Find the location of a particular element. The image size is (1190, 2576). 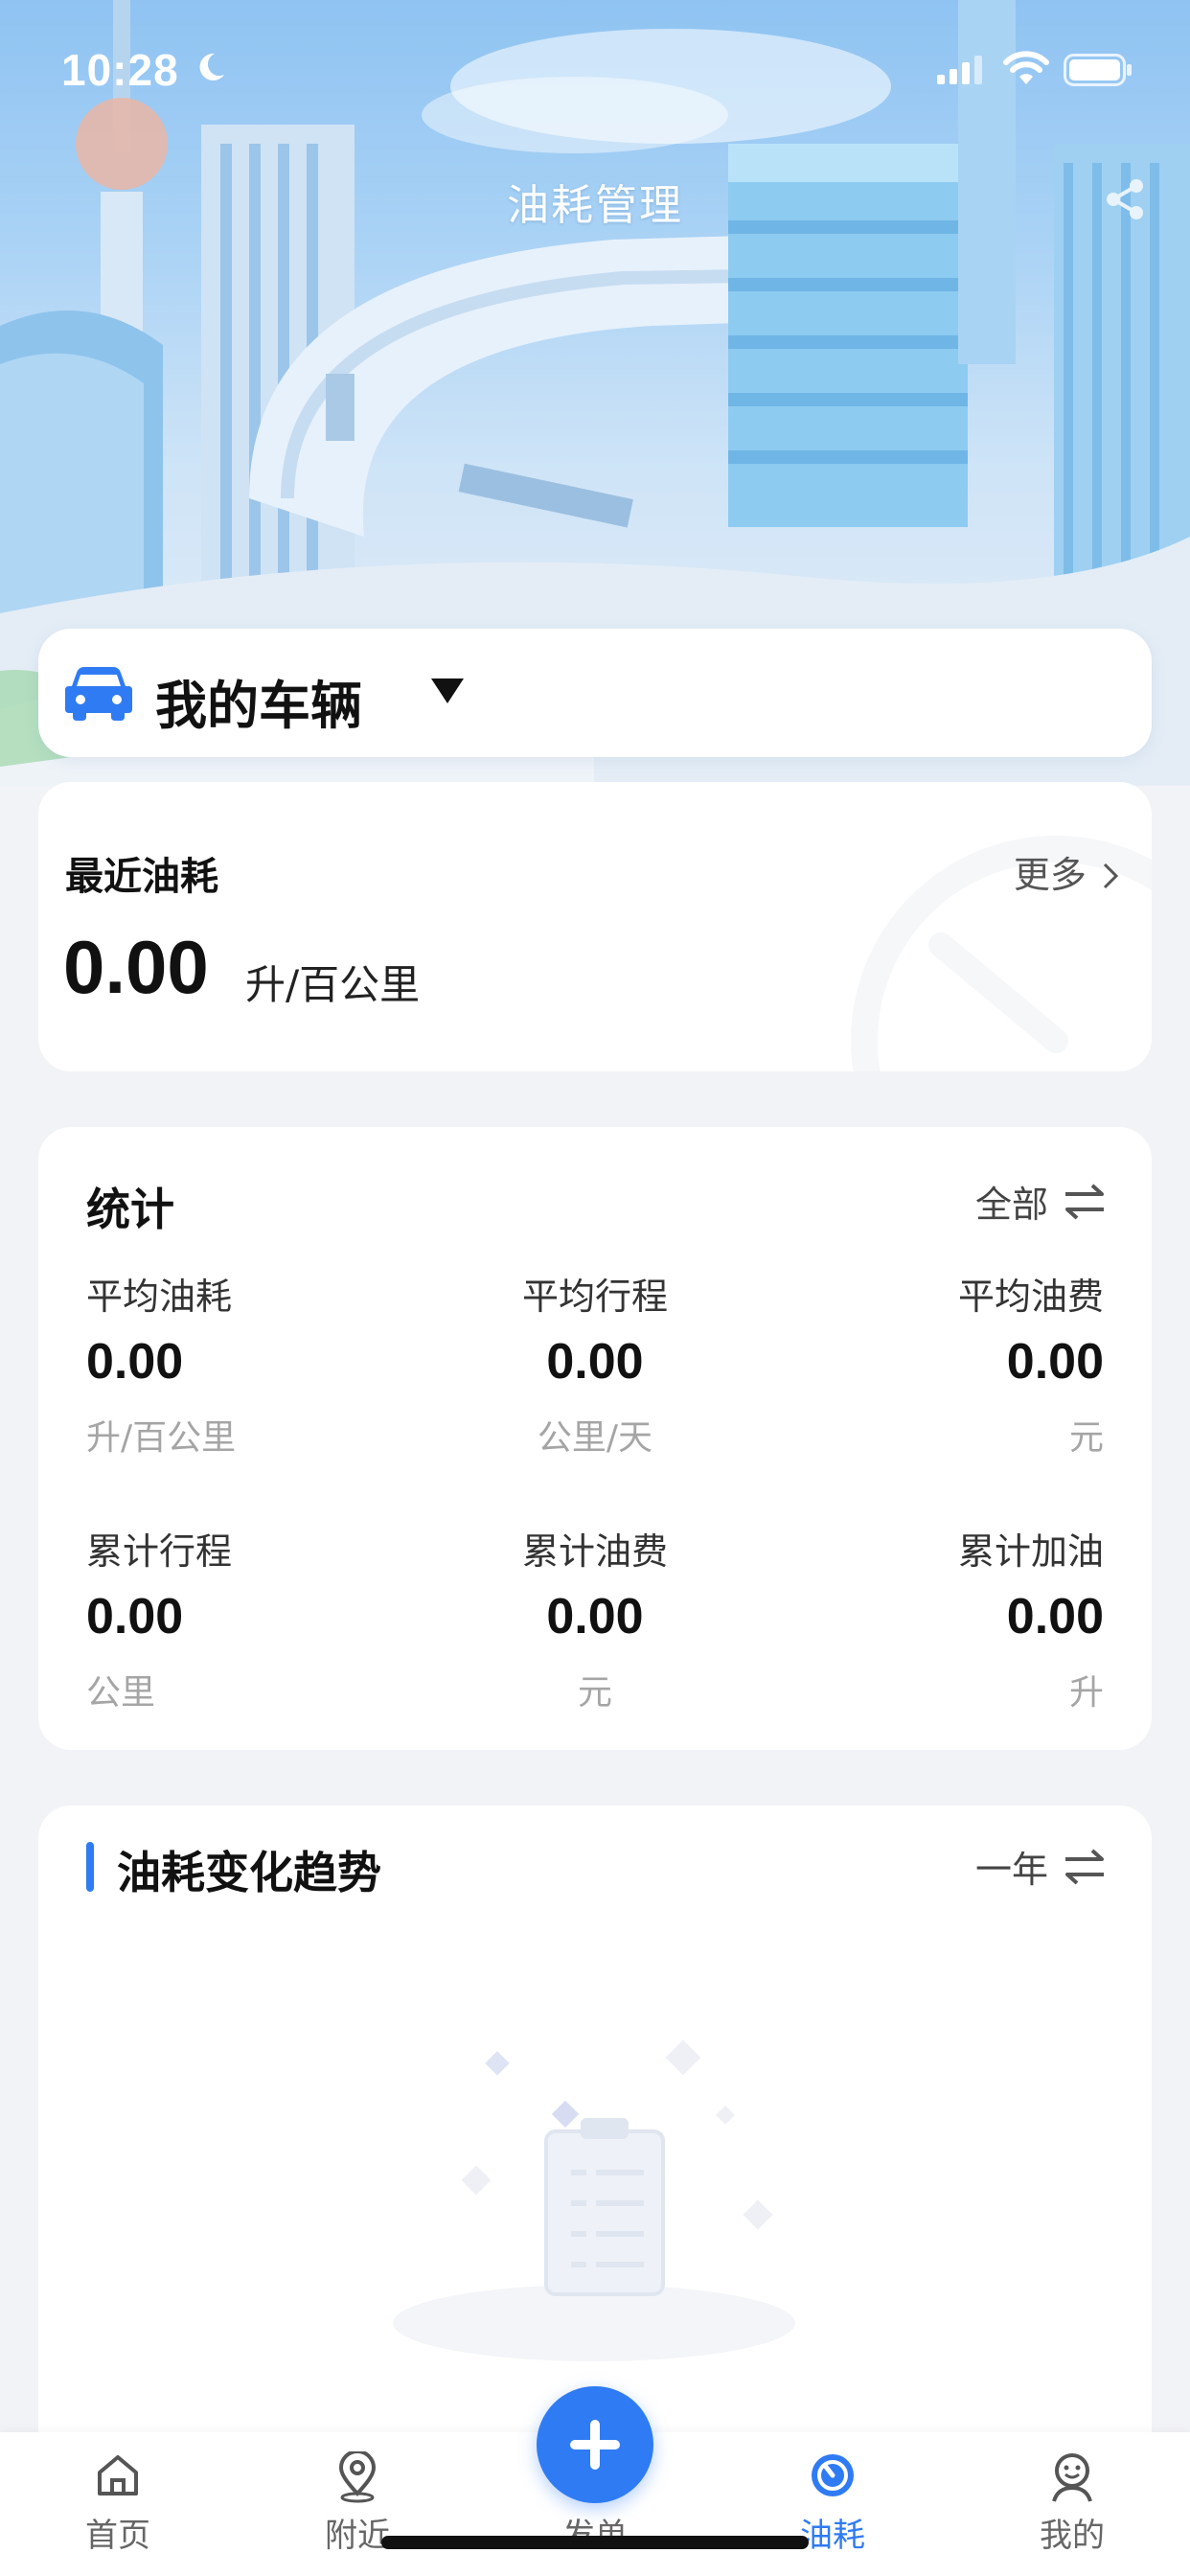

stat-avg-fuel-cost: 平均油费 0.00 元 is located at coordinates (941, 1364).